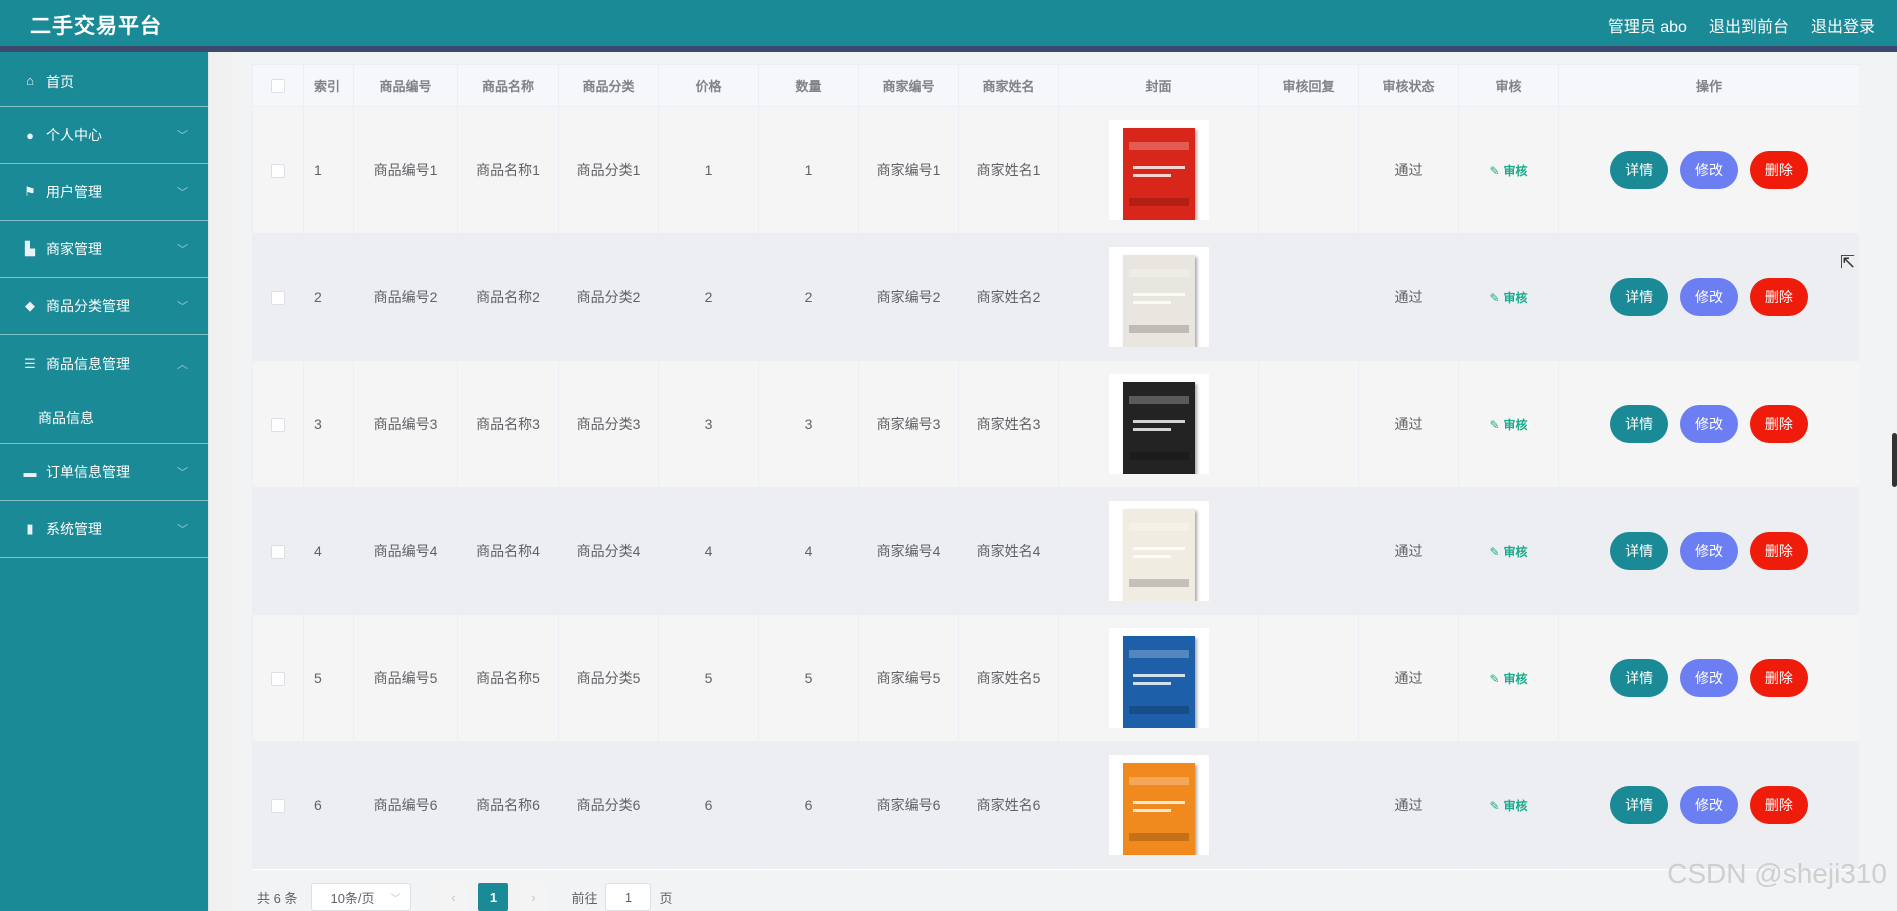  What do you see at coordinates (584, 898) in the screenshot?
I see `goto-prefix: 前往` at bounding box center [584, 898].